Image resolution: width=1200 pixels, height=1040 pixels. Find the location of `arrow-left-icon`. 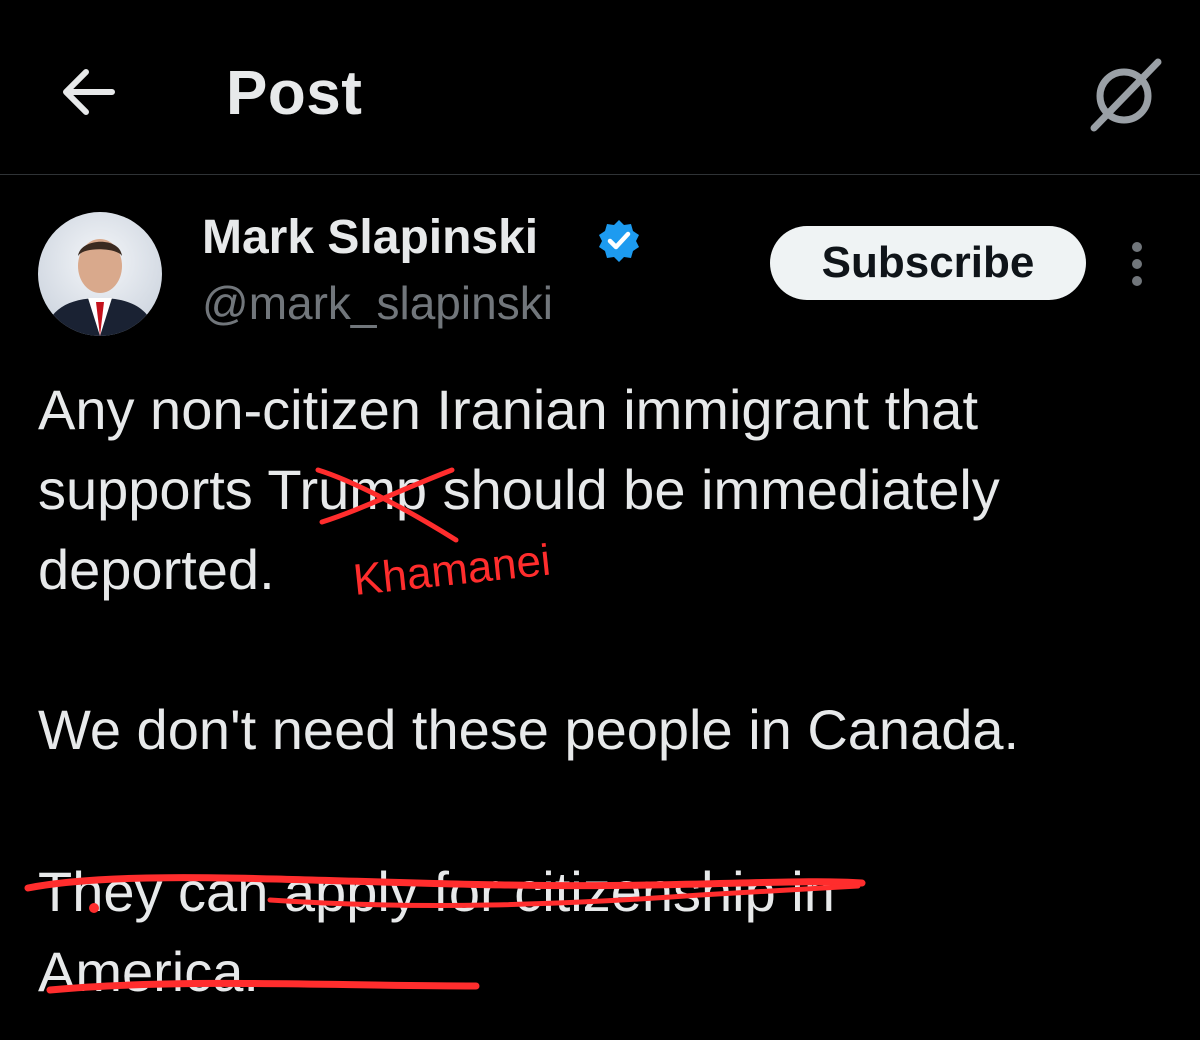

arrow-left-icon is located at coordinates (89, 92).